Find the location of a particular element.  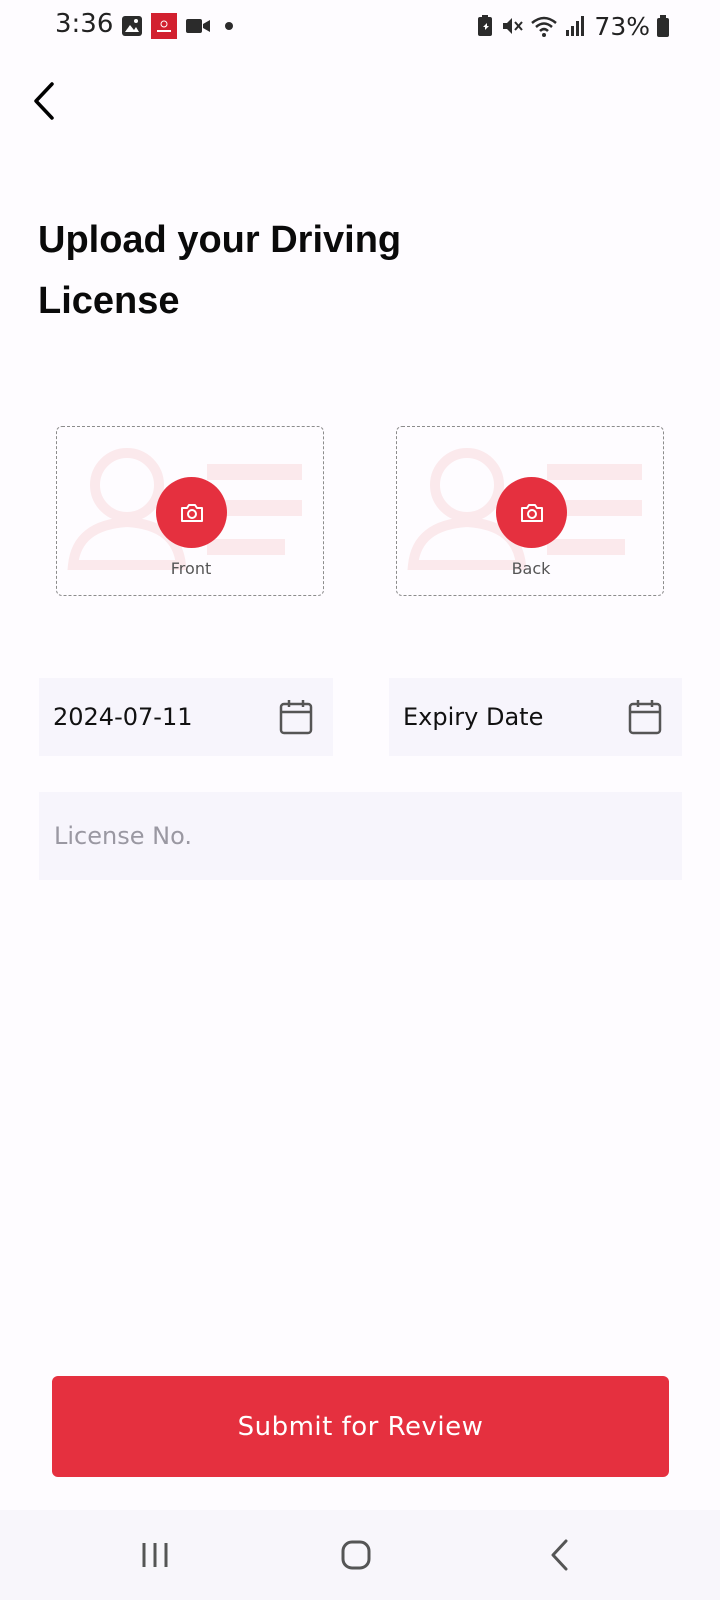

gallery-icon is located at coordinates (132, 26).